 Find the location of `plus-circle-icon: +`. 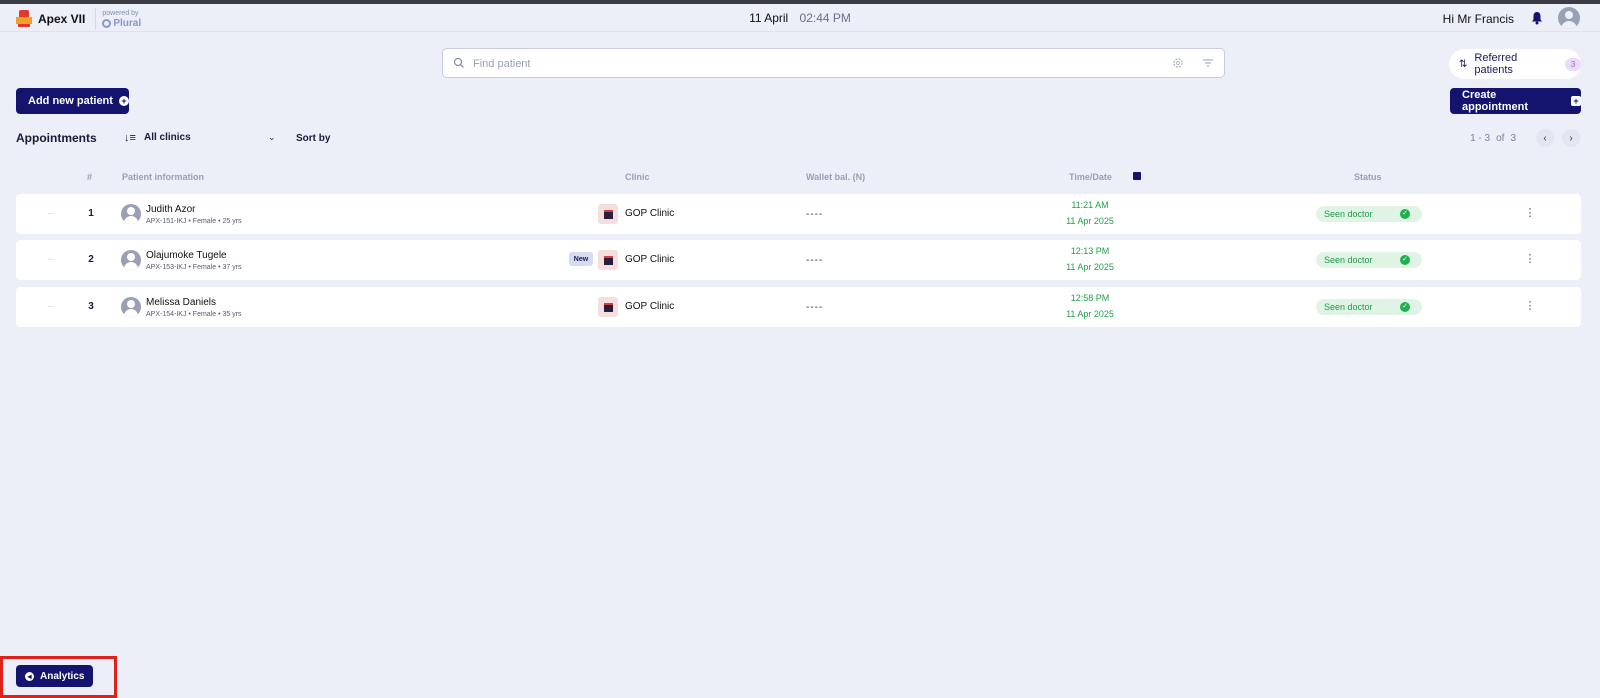

plus-circle-icon: + is located at coordinates (123, 101).